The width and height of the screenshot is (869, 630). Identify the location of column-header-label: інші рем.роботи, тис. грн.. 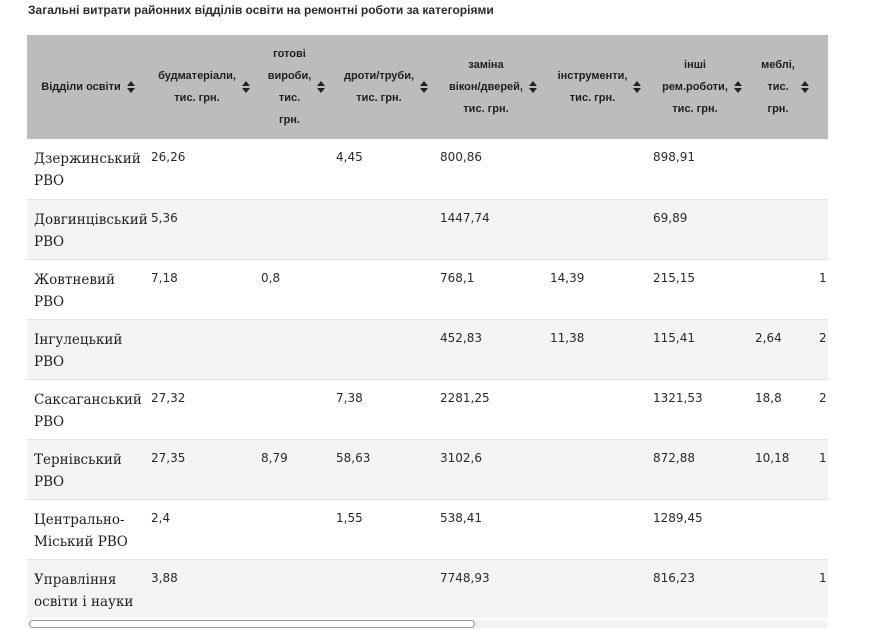
(695, 87).